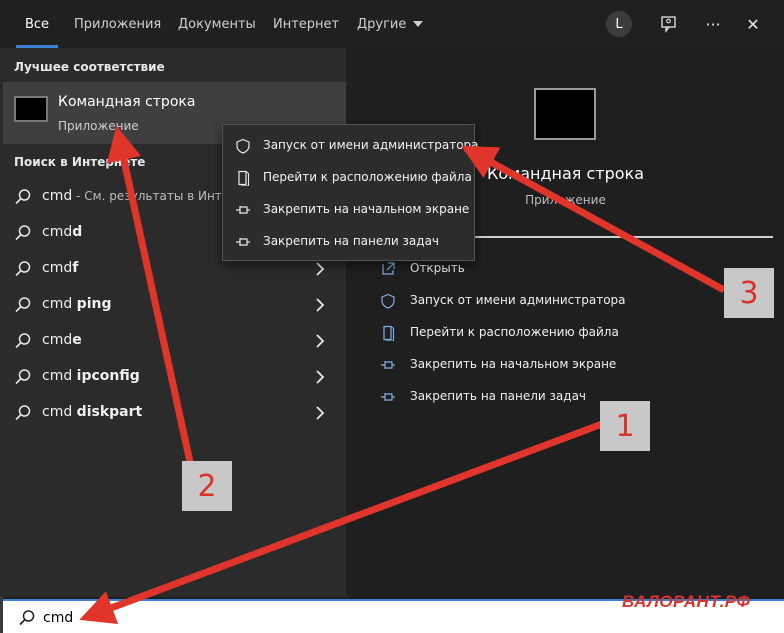  Describe the element at coordinates (173, 341) in the screenshot. I see `list-item: cmde` at that location.